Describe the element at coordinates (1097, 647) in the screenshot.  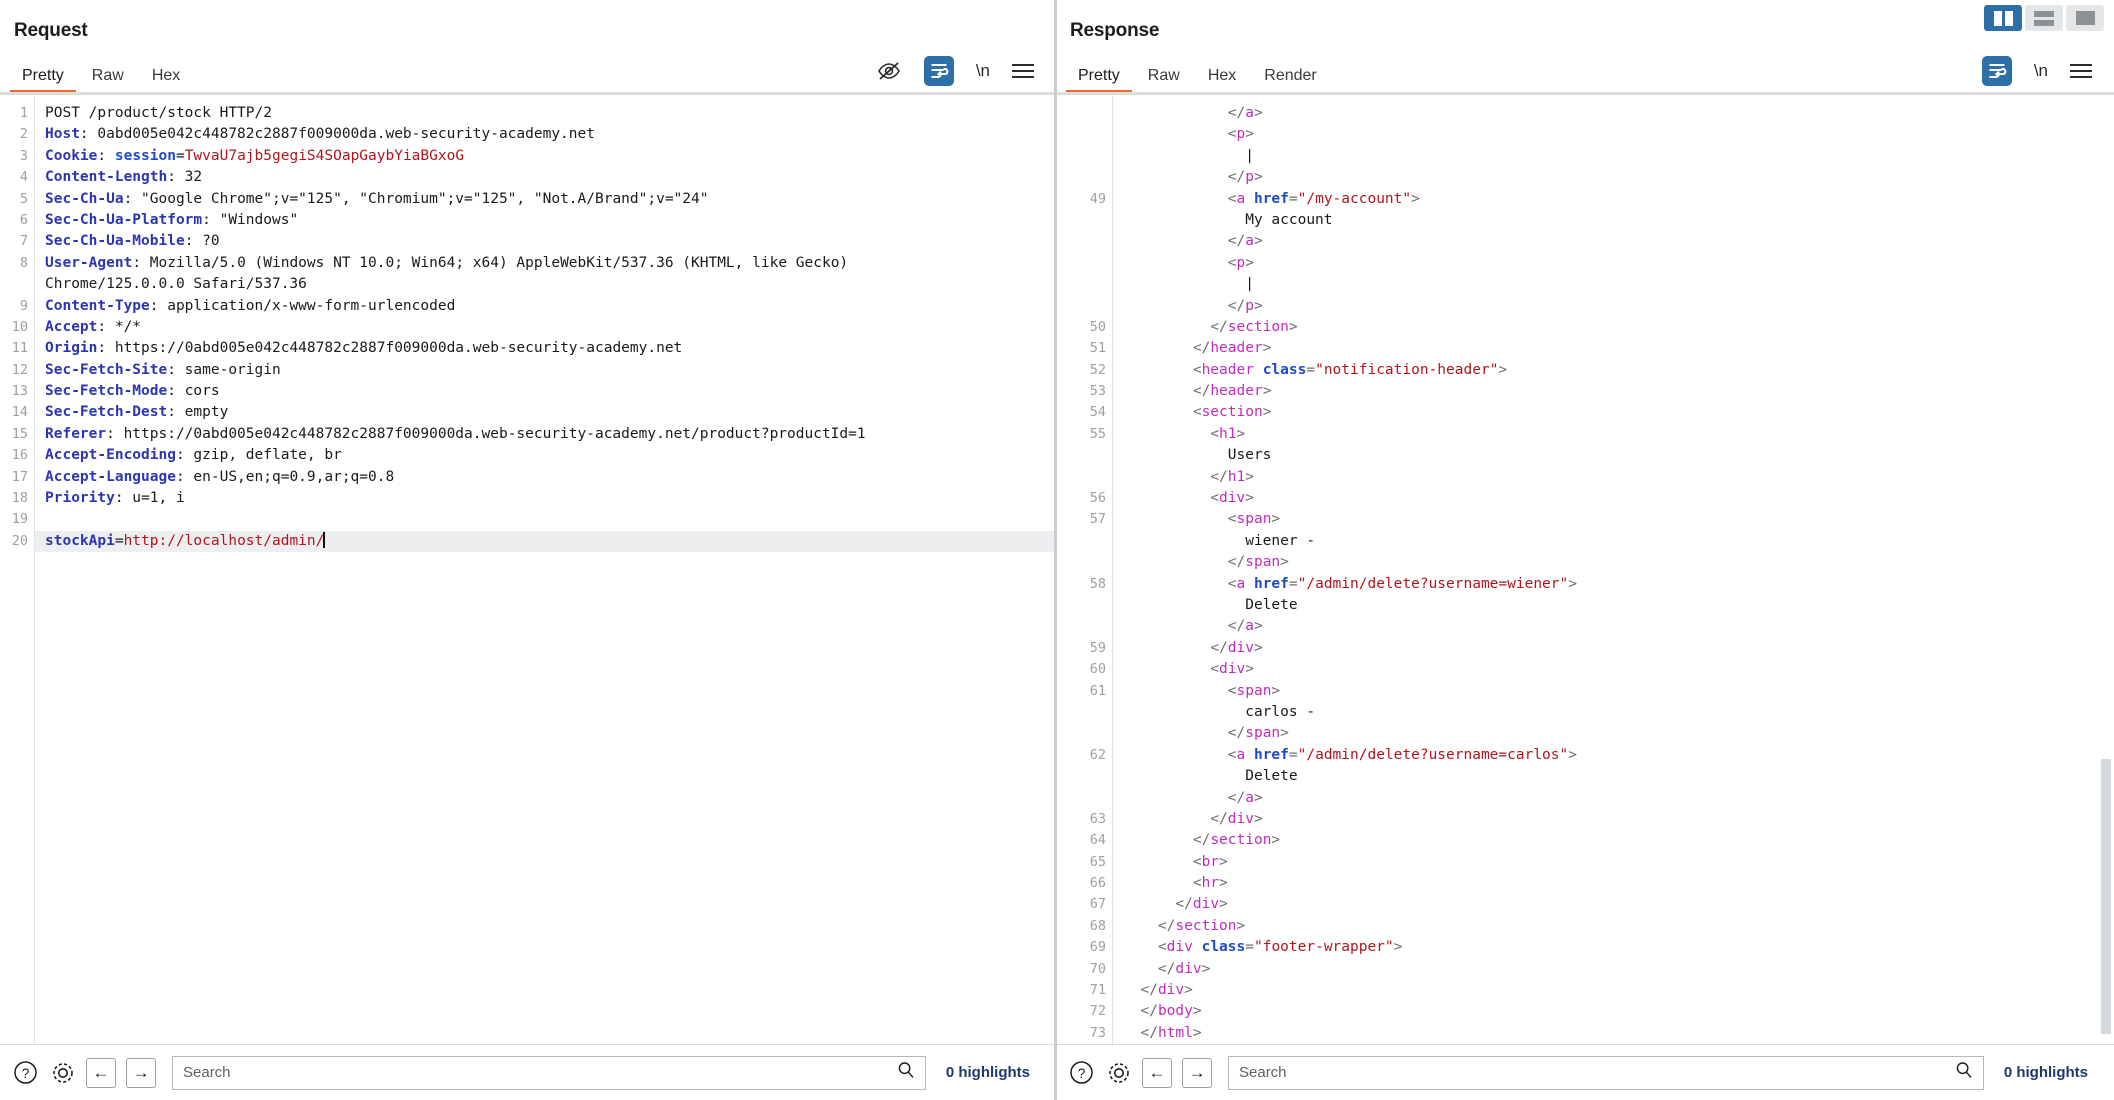
I see `line-number: 59` at that location.